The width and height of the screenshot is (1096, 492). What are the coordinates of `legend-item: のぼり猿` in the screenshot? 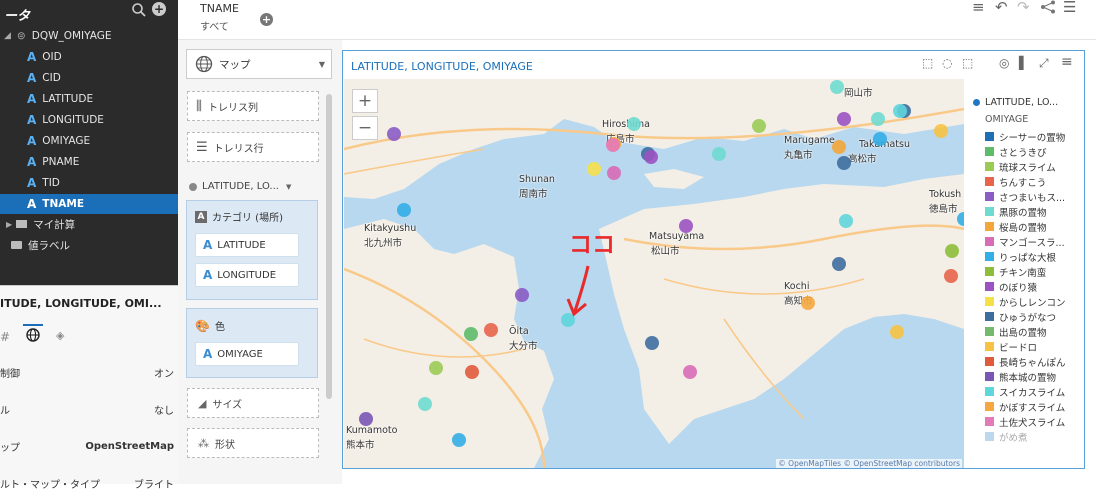 It's located at (1011, 286).